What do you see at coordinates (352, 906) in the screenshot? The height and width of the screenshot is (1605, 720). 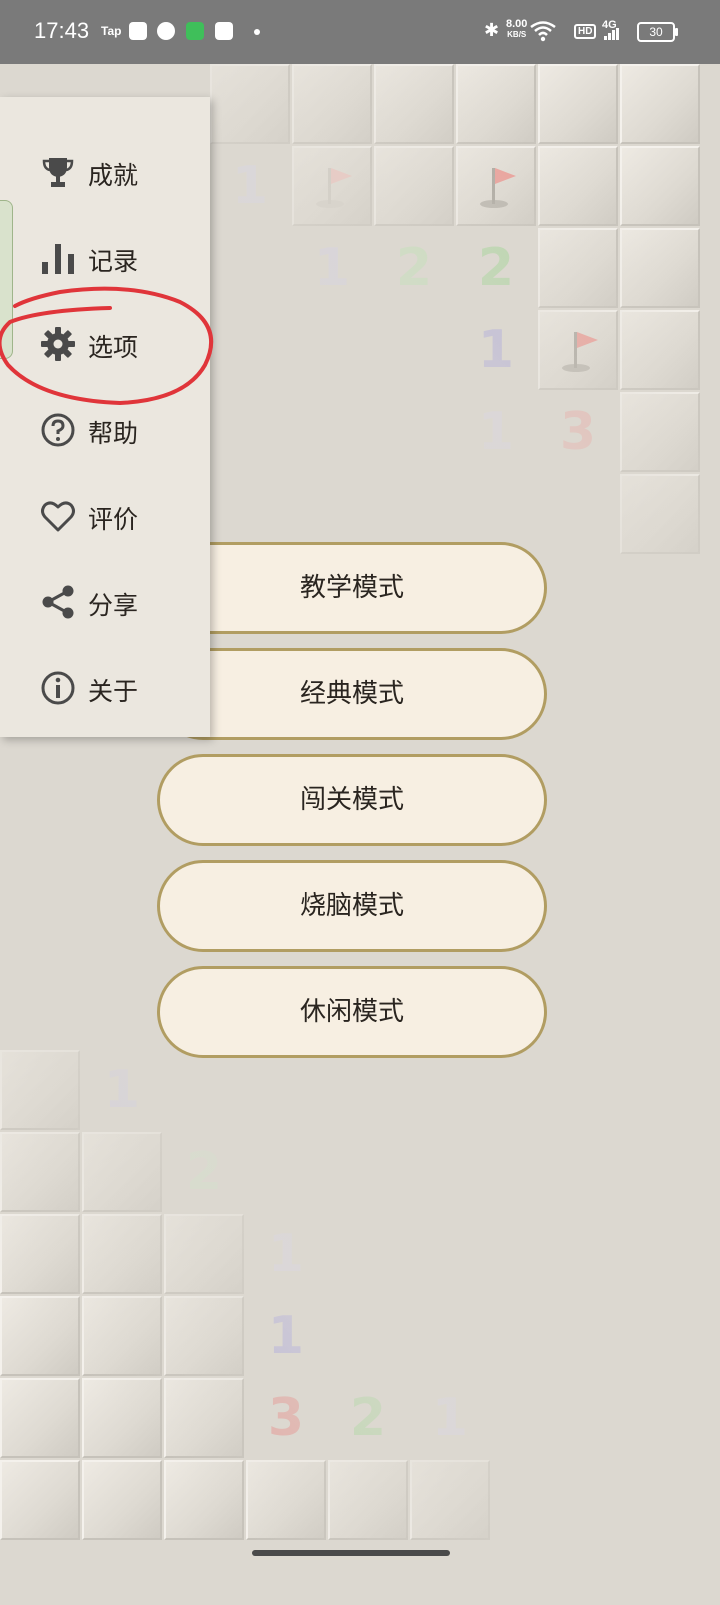 I see `puzzle-mode-button: 烧脑模式` at bounding box center [352, 906].